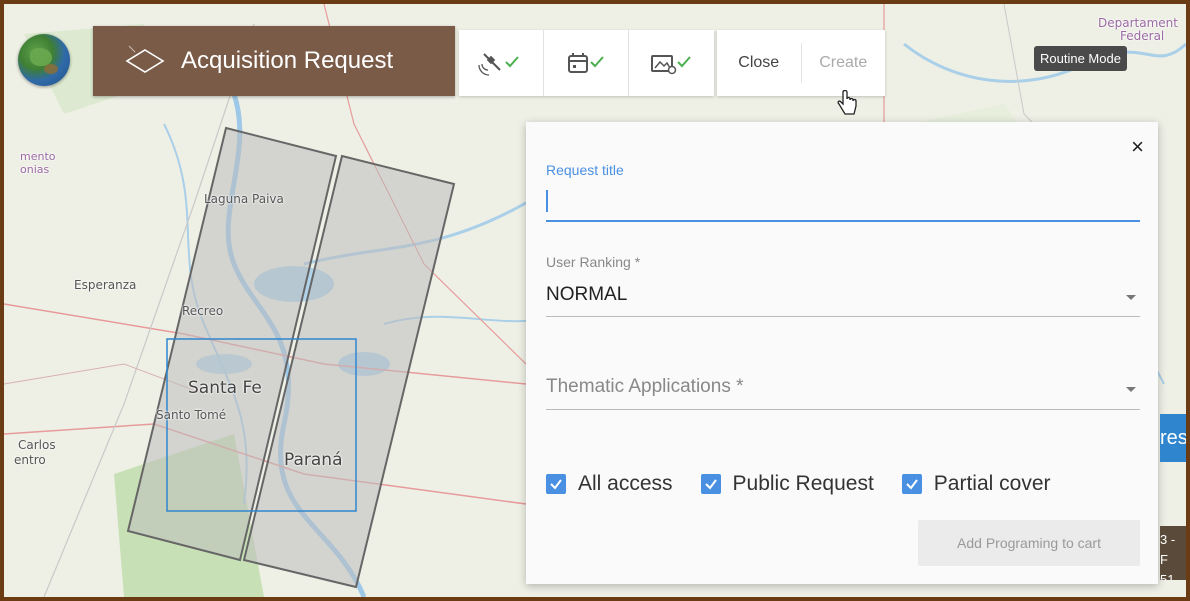  What do you see at coordinates (1138, 23) in the screenshot?
I see `map-label-departament: Departament` at bounding box center [1138, 23].